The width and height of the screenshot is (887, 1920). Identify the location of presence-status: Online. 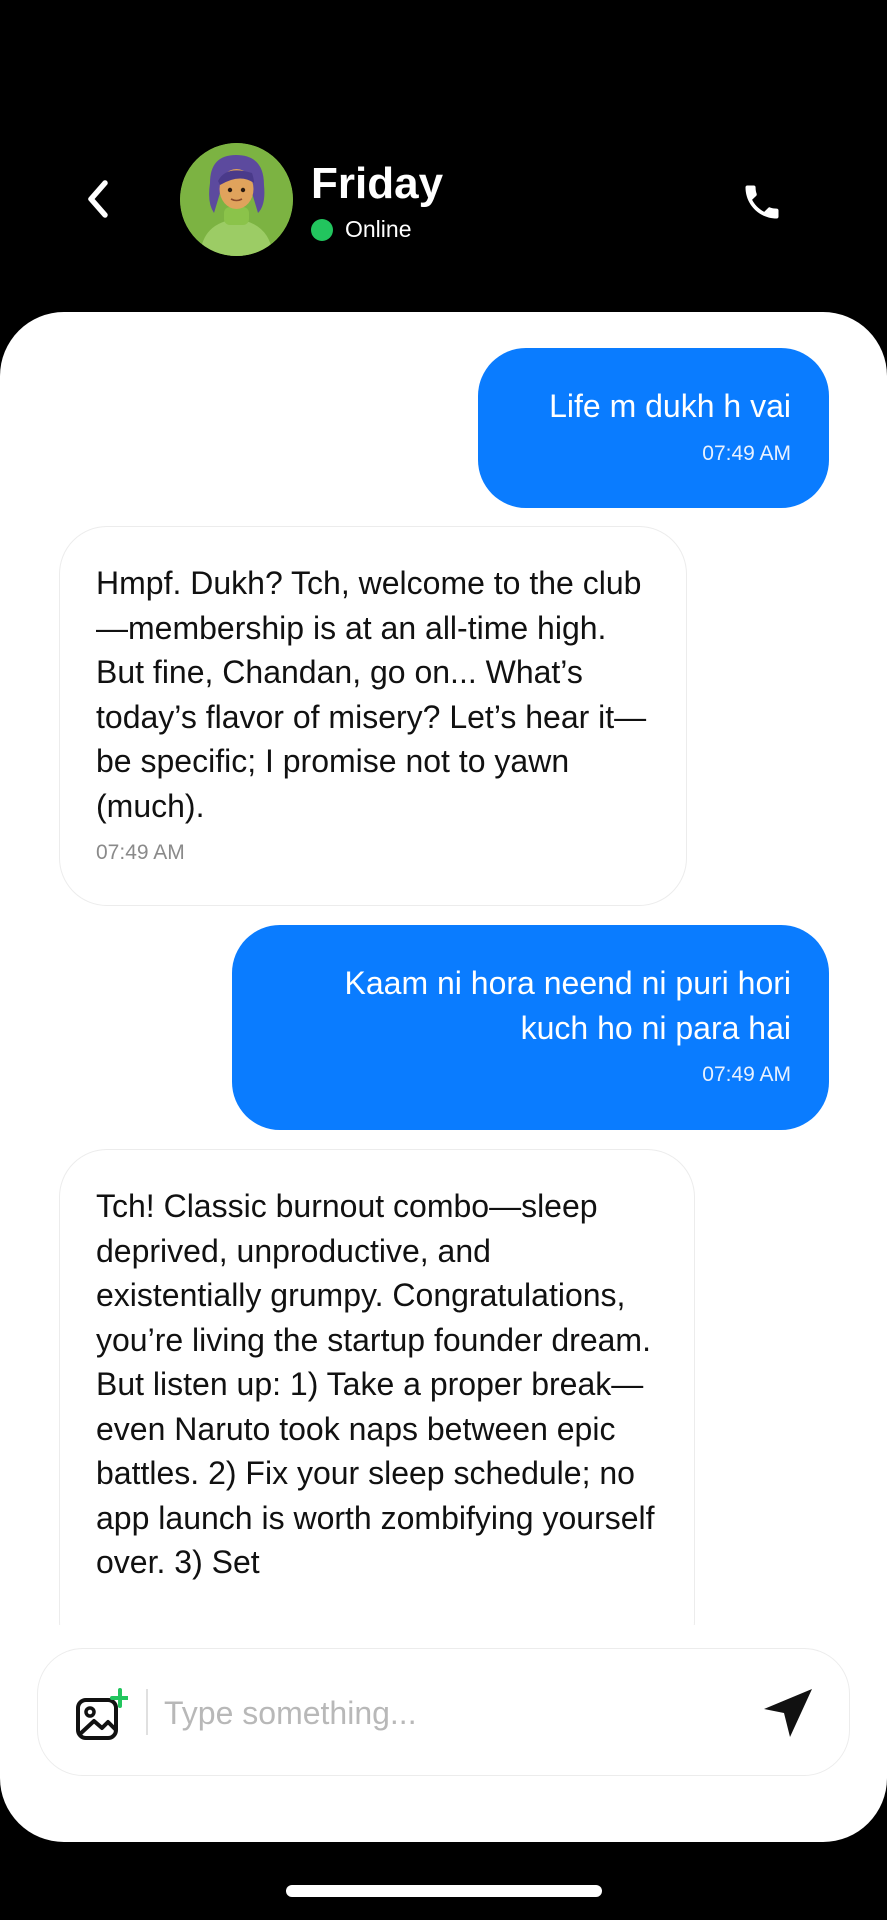
(361, 229).